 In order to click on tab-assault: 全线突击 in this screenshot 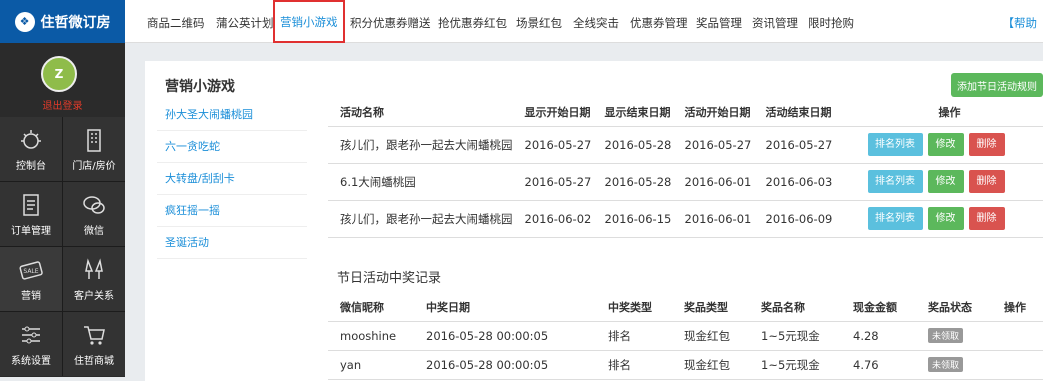, I will do `click(596, 21)`.